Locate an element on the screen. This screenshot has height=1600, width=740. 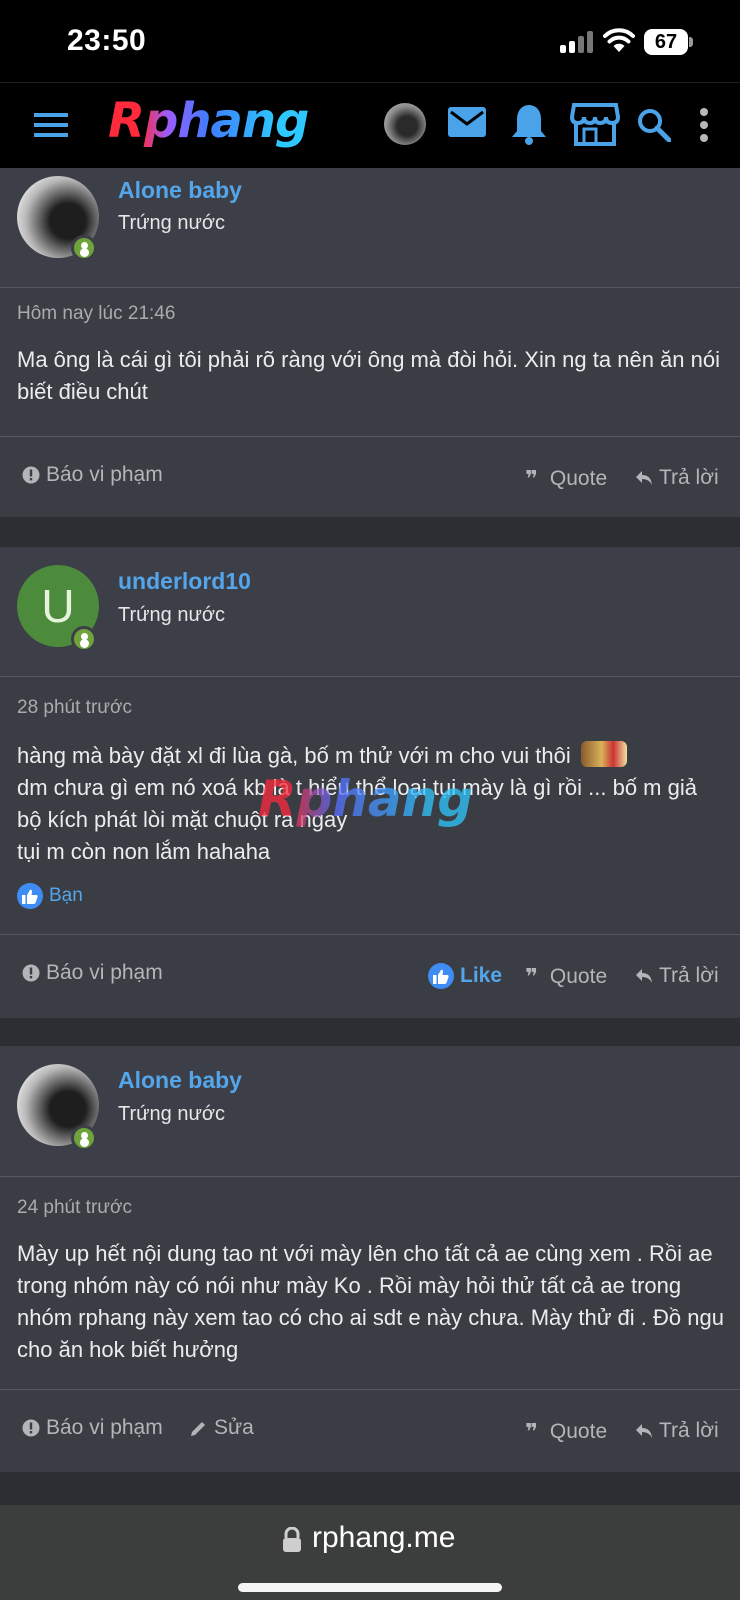
search-icon is located at coordinates (654, 125).